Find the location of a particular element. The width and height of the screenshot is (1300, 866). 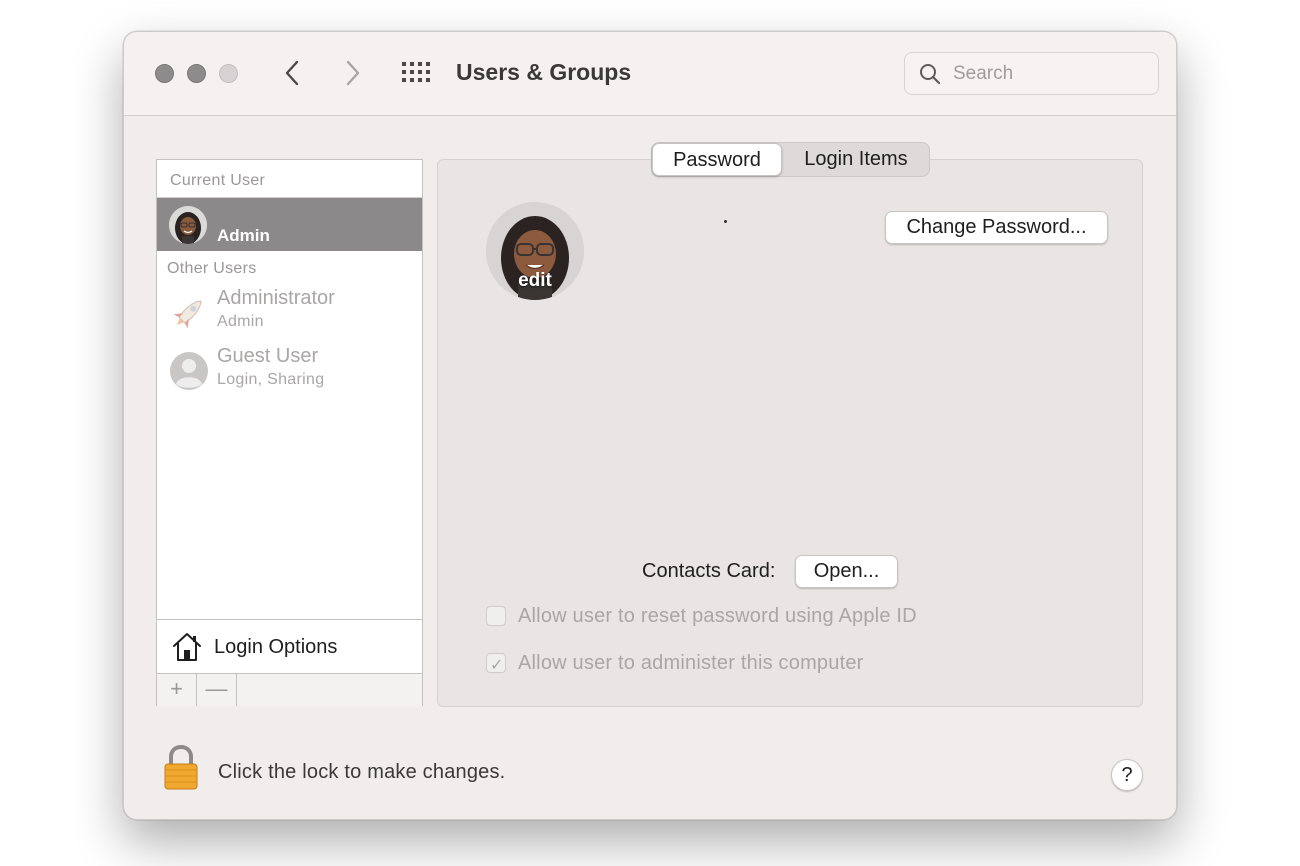

user-name: Admin is located at coordinates (243, 235).